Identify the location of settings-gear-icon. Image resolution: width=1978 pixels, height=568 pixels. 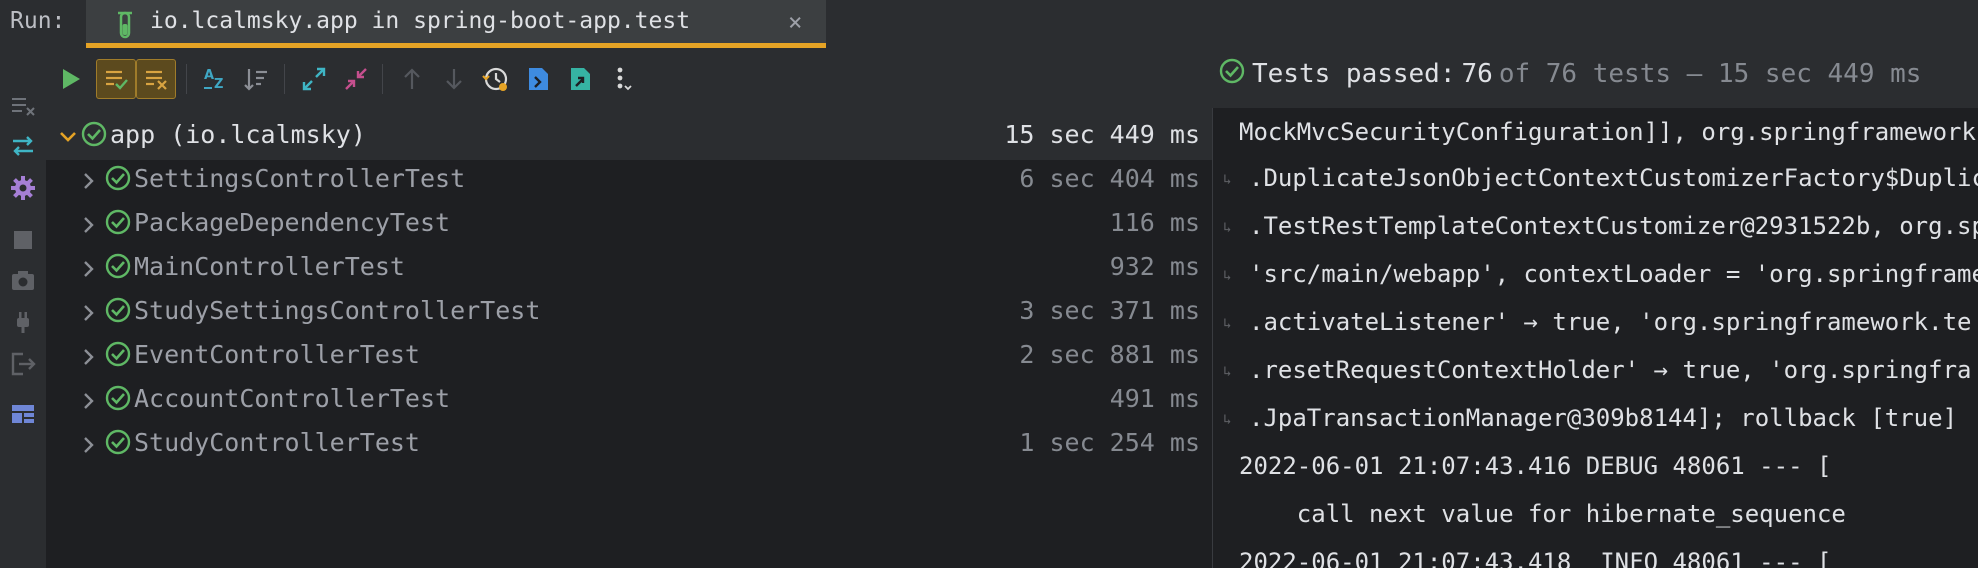
(23, 188).